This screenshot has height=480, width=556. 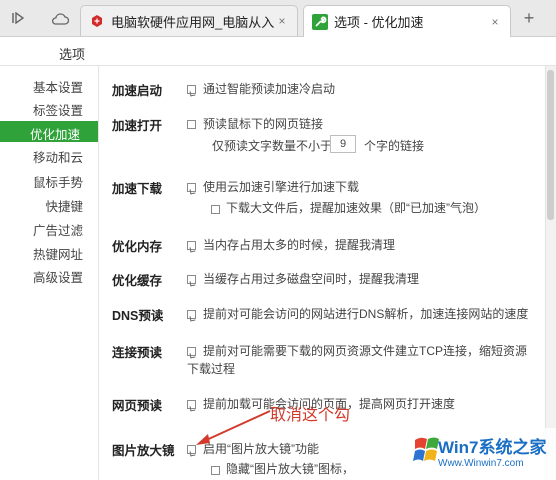 I want to click on tab-options: 选项 - 优化加速 ×, so click(x=407, y=21).